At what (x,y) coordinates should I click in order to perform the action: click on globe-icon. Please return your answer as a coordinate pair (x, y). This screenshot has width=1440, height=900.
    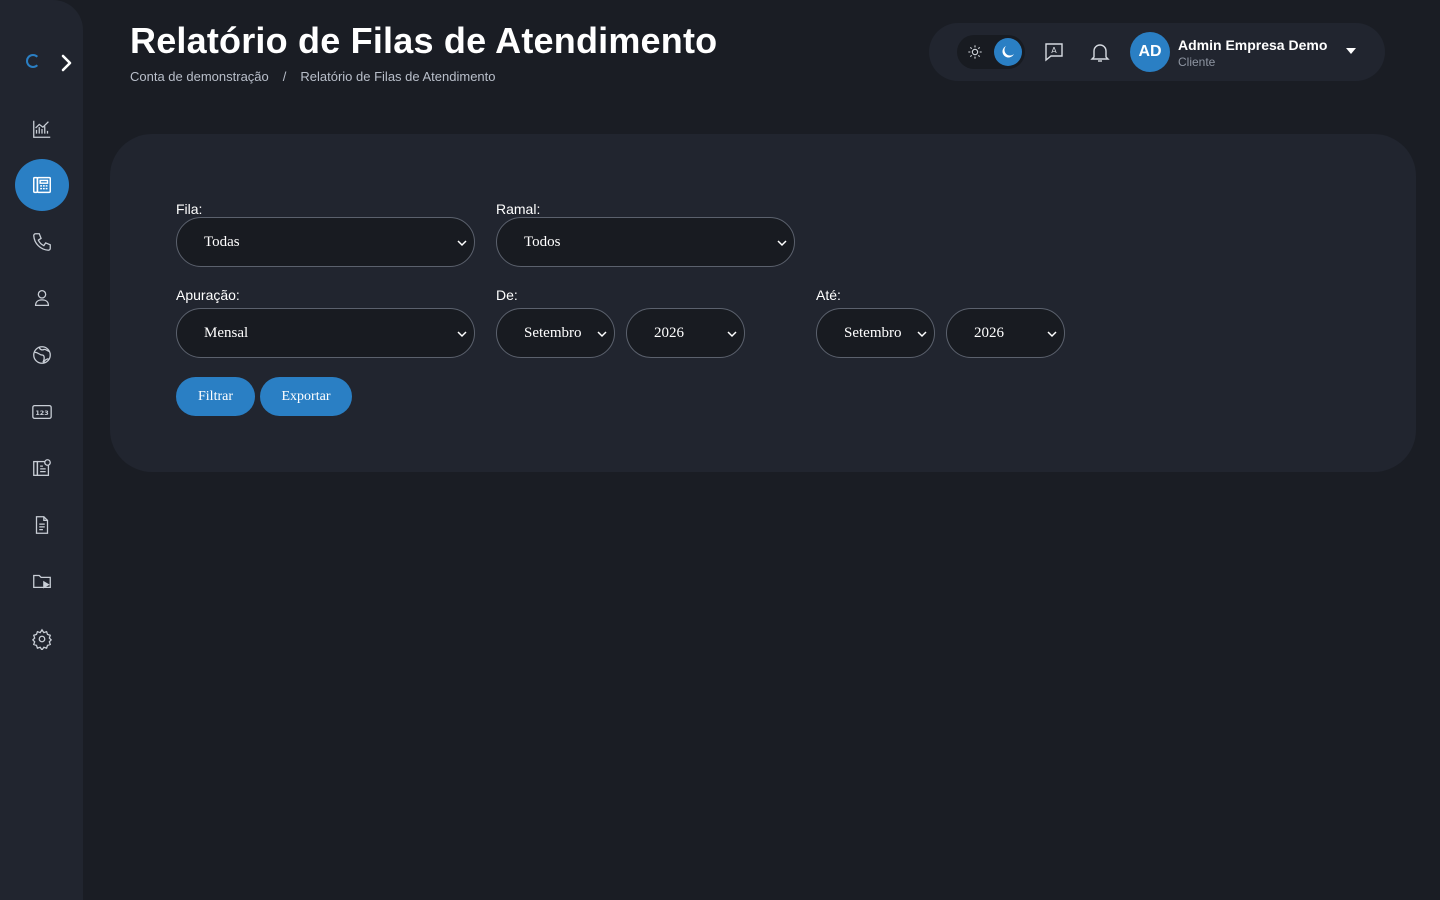
    Looking at the image, I should click on (42, 355).